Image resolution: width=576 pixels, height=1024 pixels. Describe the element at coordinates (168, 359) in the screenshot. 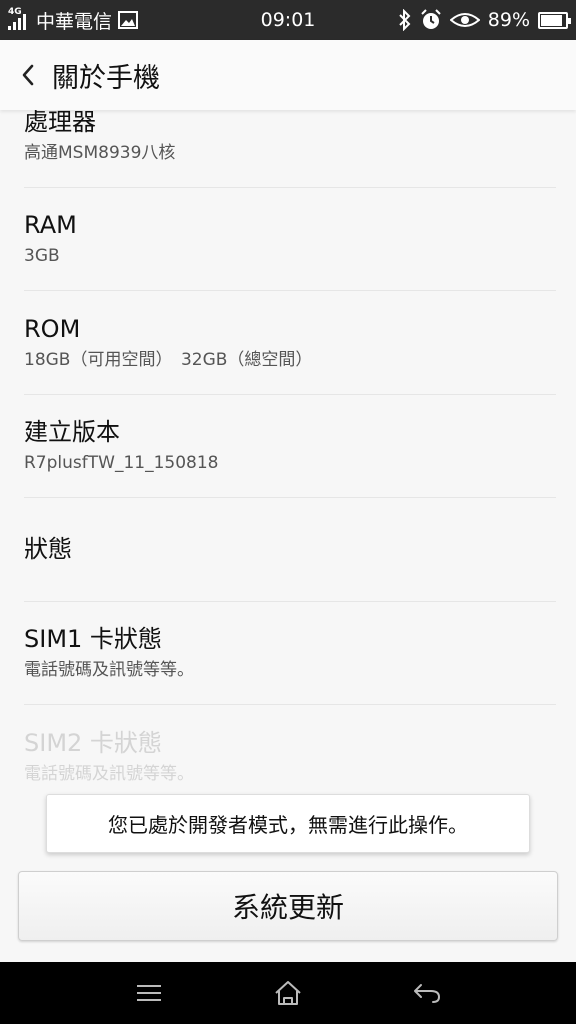

I see `item-subtitle: 18GB（可用空間） 32GB（總空間）` at that location.